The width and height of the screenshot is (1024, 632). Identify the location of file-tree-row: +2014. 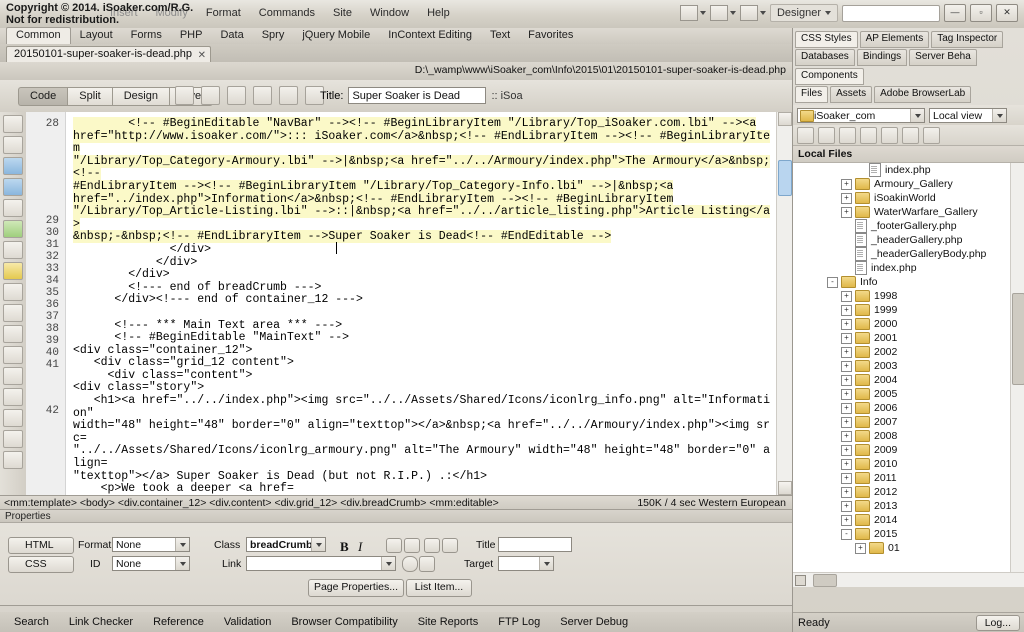
(908, 520).